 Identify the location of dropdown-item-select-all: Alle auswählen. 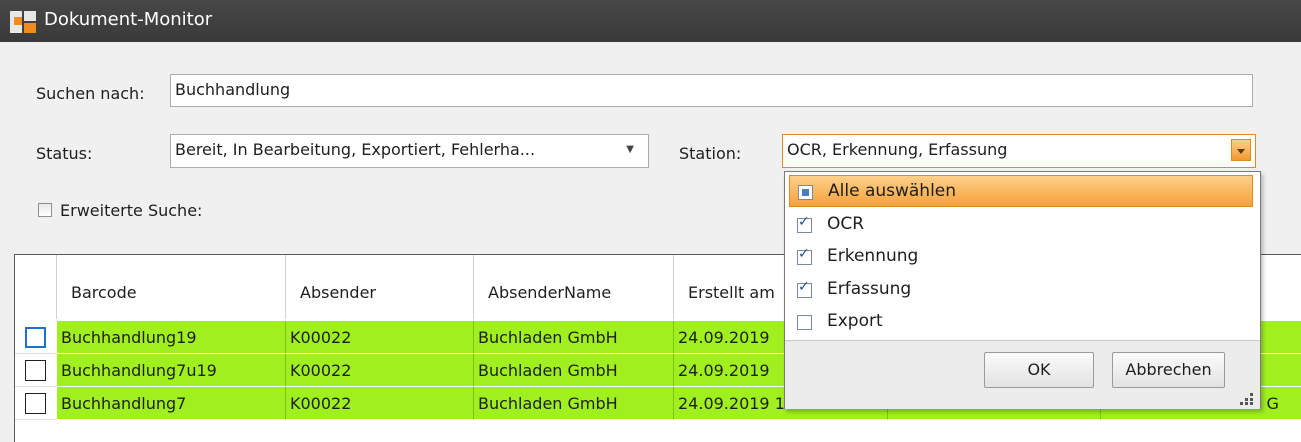
(1021, 191).